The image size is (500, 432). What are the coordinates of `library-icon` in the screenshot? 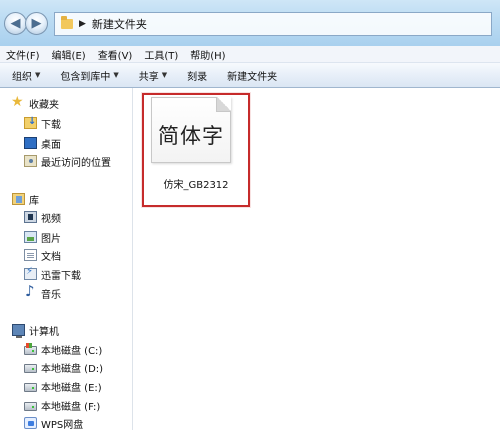 It's located at (18, 199).